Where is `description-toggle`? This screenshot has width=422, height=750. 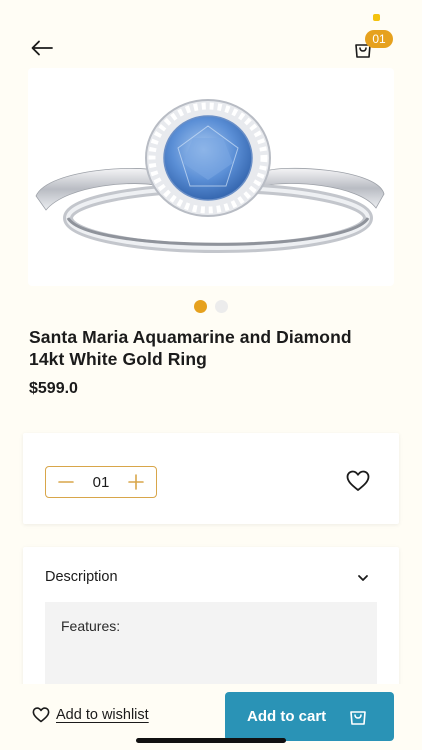
description-toggle is located at coordinates (363, 578).